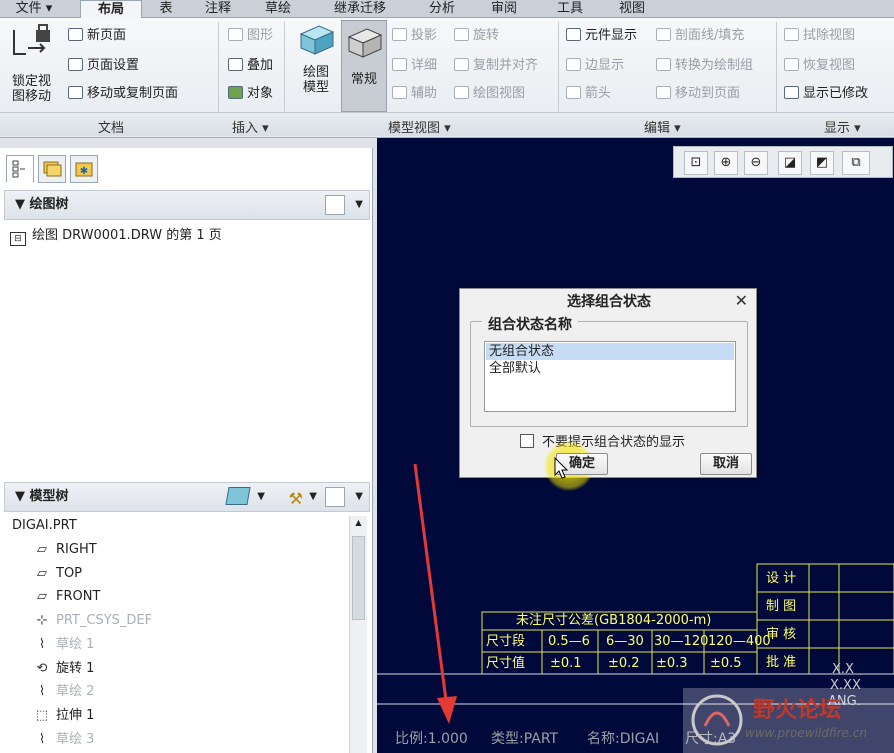 The image size is (894, 753). Describe the element at coordinates (316, 65) in the screenshot. I see `drawing-model-button: 绘图模型` at that location.